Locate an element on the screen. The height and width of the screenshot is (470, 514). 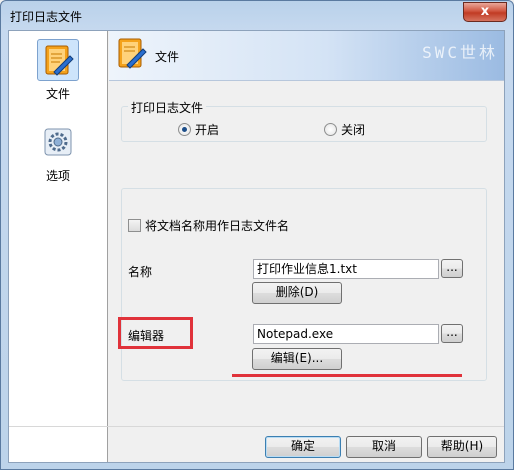
name-input: 打印作业信息1.txt is located at coordinates (346, 269).